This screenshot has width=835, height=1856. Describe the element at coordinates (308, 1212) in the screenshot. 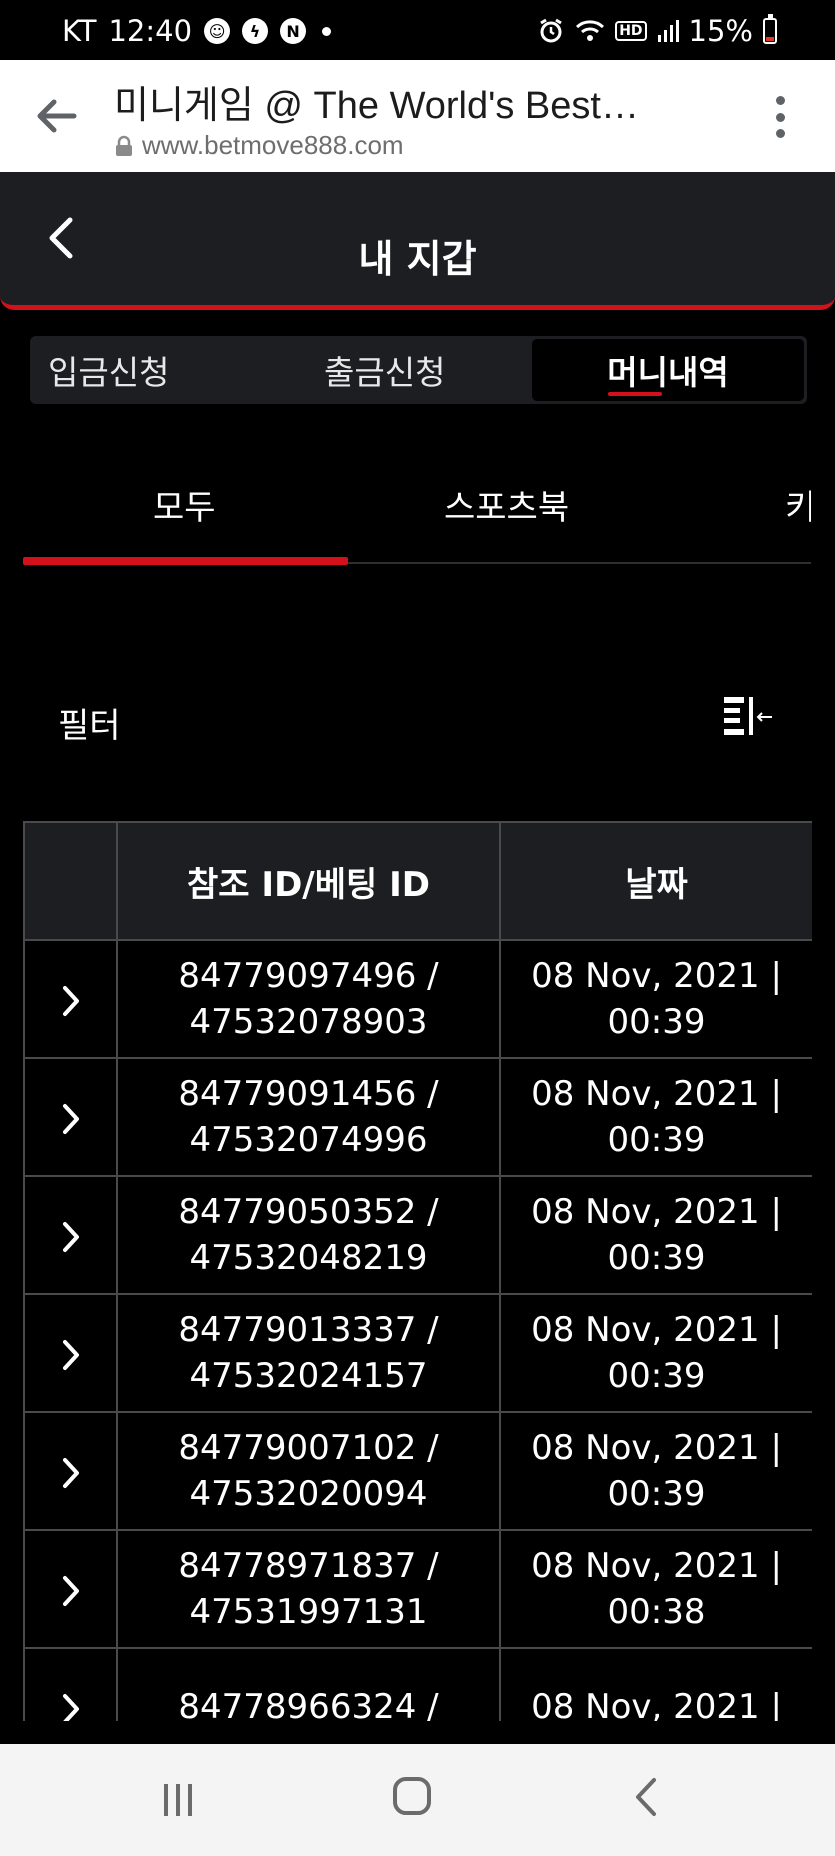

I see `ref-id: 84779050352 /` at that location.